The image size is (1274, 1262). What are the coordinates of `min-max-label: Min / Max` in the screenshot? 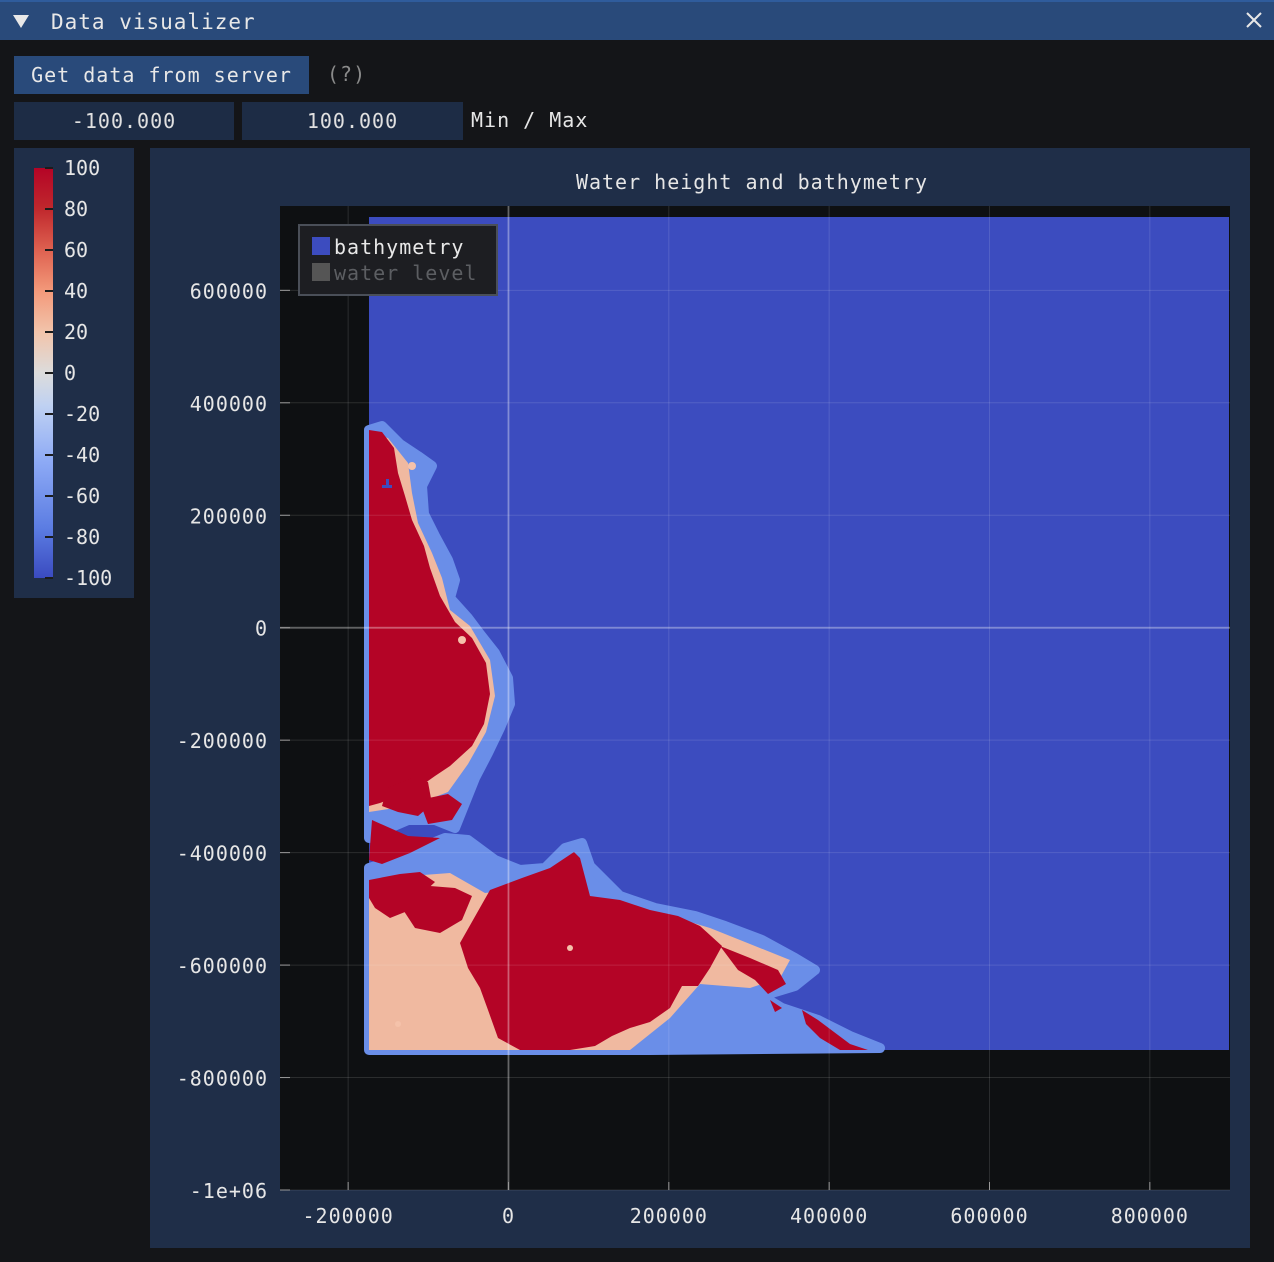 It's located at (530, 120).